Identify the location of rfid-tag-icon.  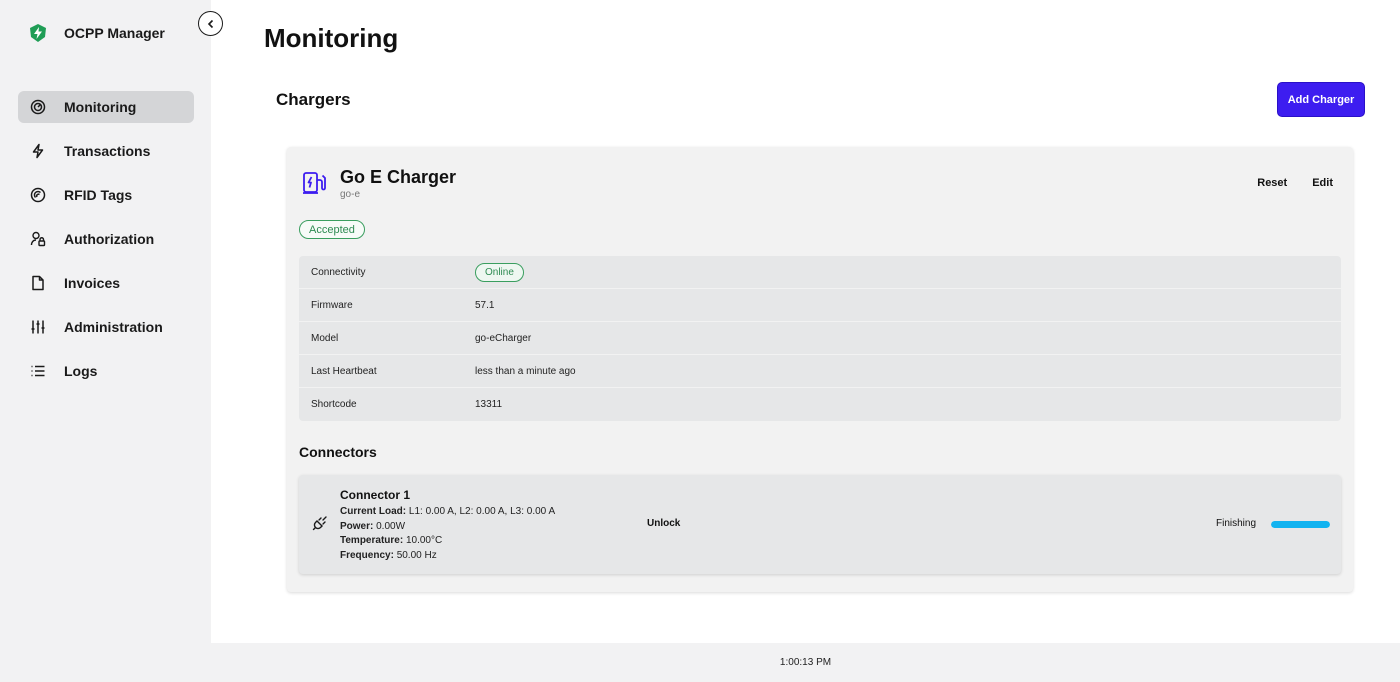
(38, 195).